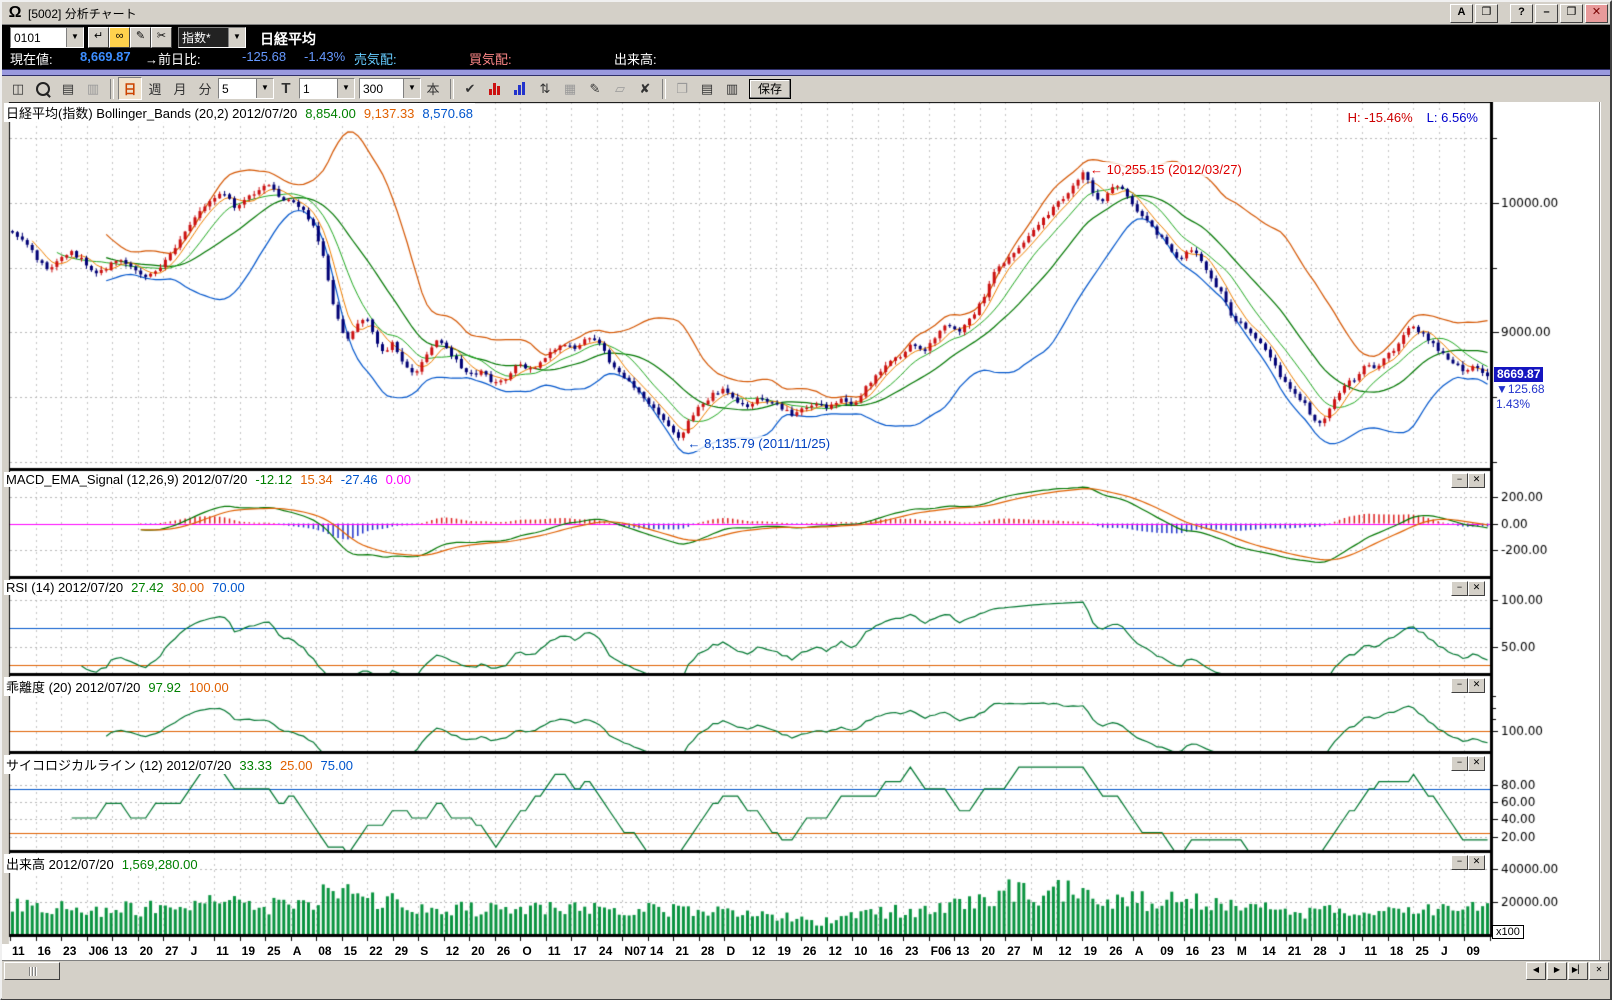 The width and height of the screenshot is (1612, 1000). Describe the element at coordinates (411, 88) in the screenshot. I see `bars-dropdown-icon: ▼` at that location.